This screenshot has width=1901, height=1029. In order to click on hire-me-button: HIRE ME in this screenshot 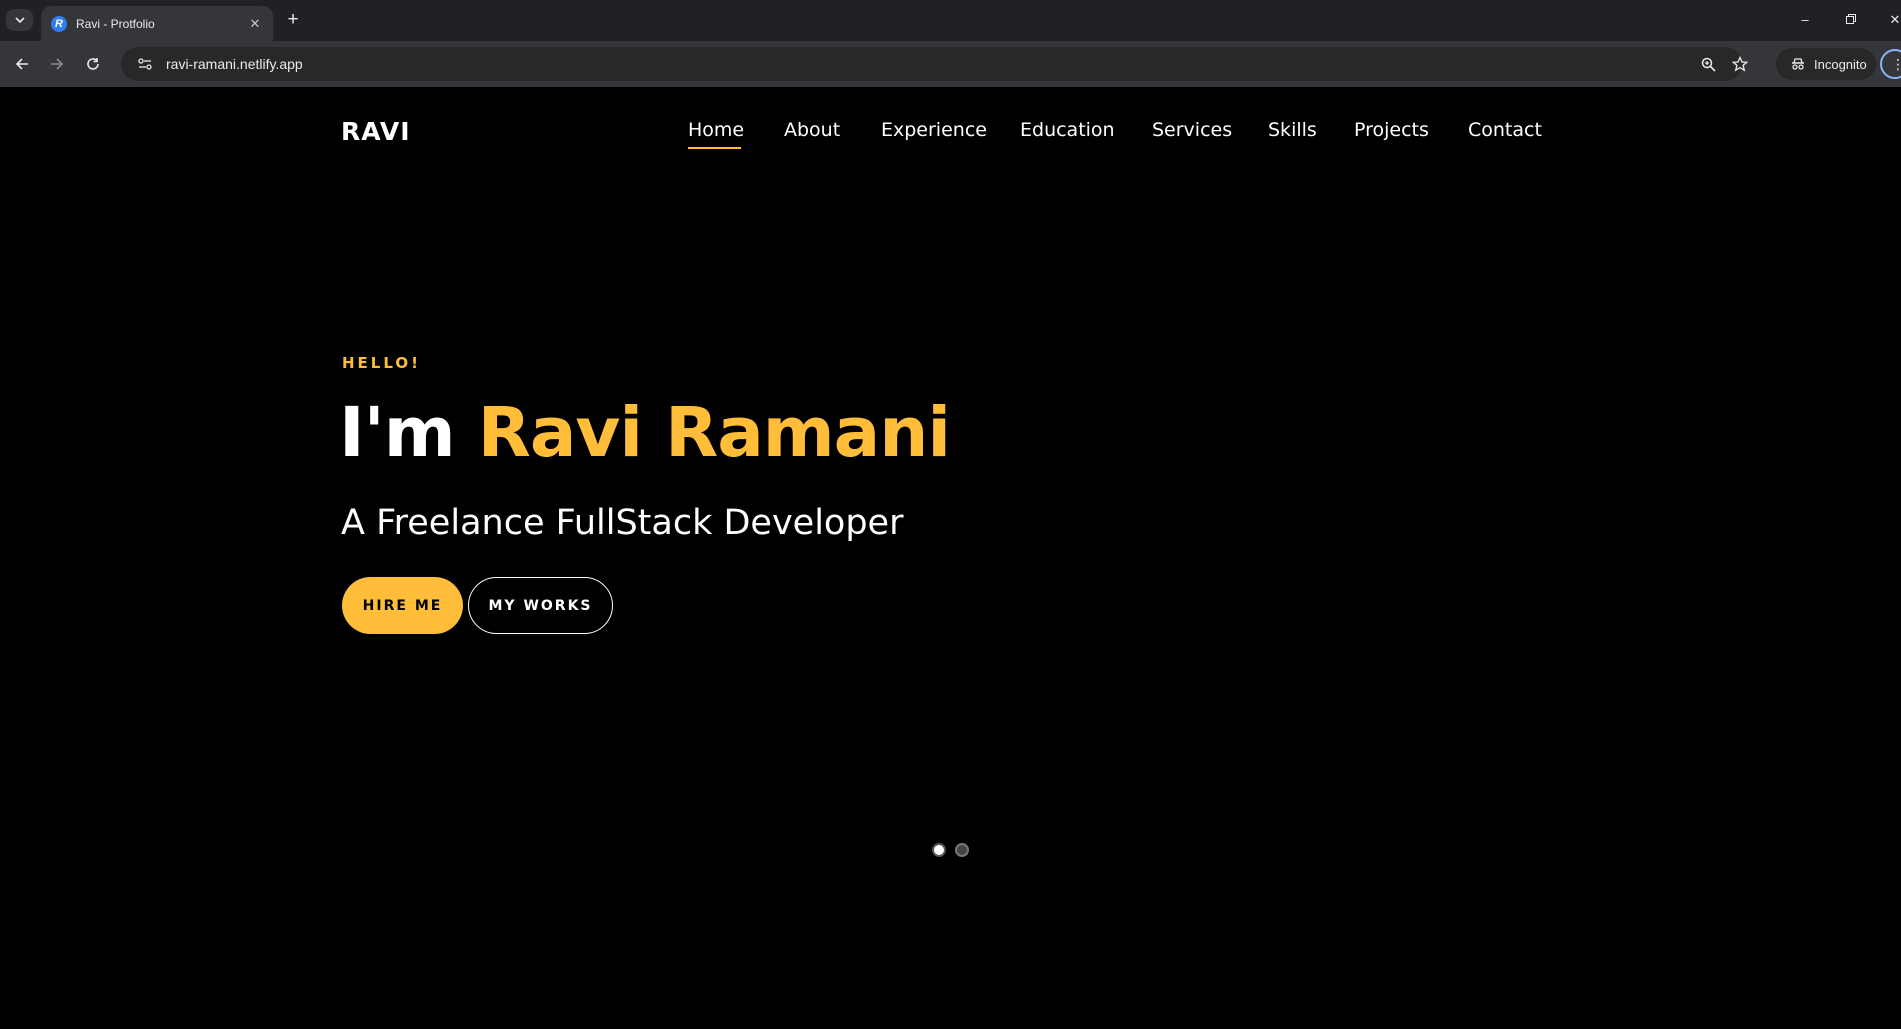, I will do `click(402, 605)`.